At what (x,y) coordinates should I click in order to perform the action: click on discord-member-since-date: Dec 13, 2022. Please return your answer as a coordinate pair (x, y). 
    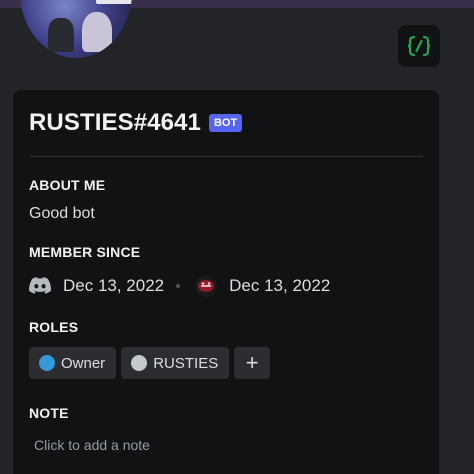
    Looking at the image, I should click on (114, 285).